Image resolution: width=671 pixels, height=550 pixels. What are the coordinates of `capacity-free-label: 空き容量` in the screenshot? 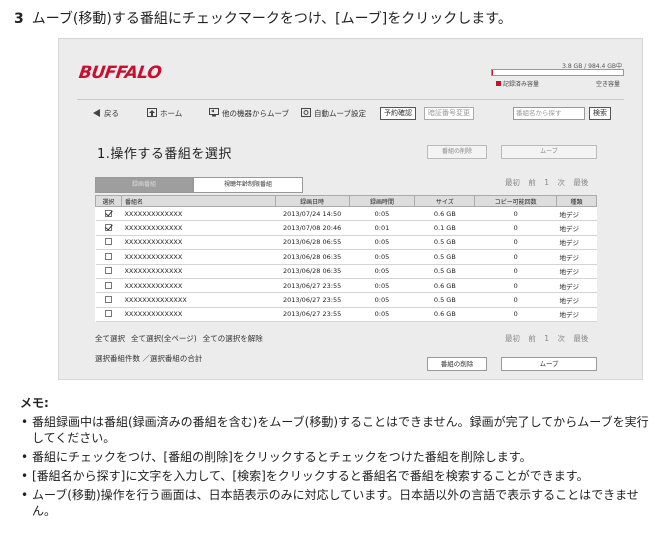 It's located at (607, 84).